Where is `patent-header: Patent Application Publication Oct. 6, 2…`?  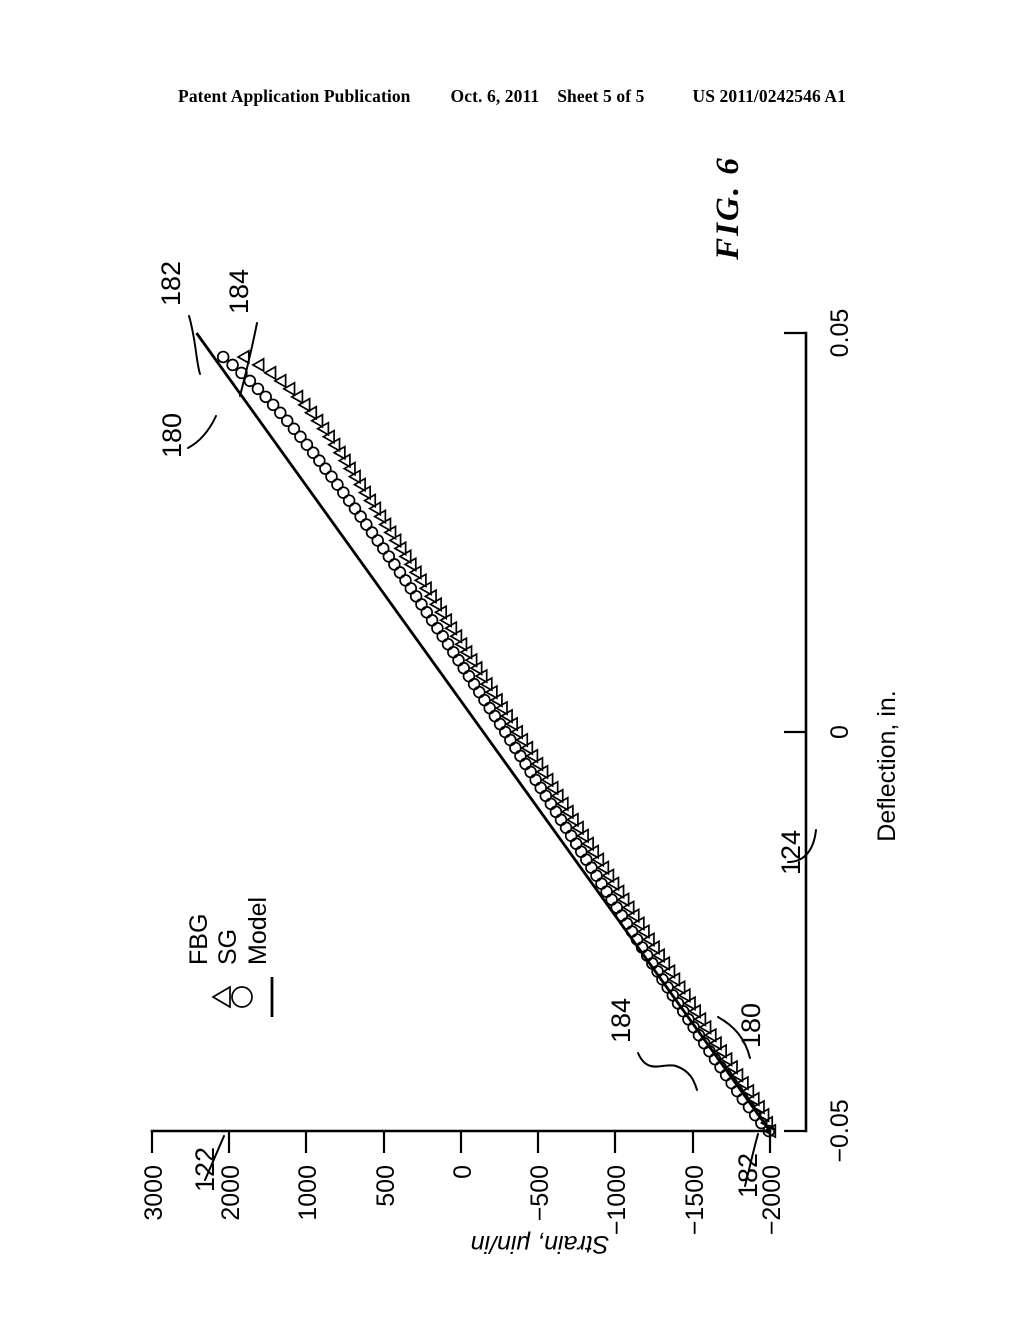
patent-header: Patent Application Publication Oct. 6, 2… is located at coordinates (512, 99).